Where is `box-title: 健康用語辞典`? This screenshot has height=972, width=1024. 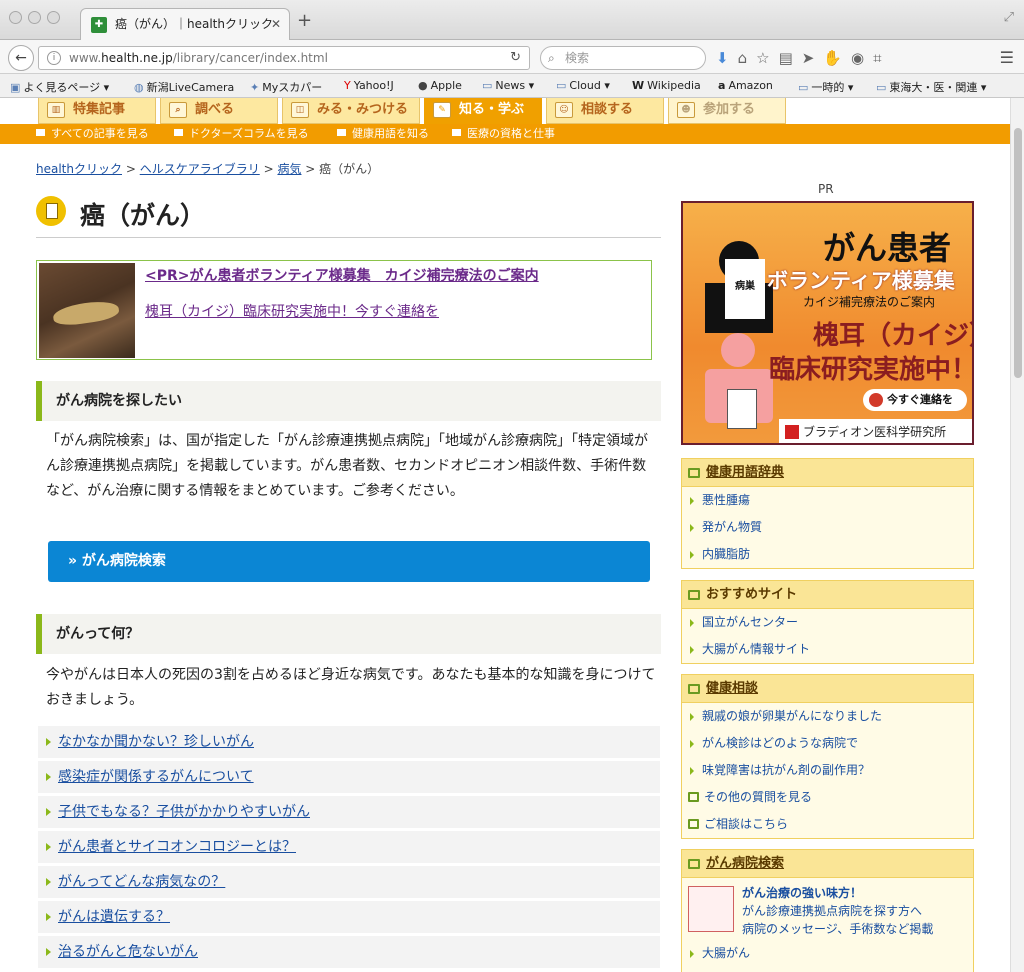 box-title: 健康用語辞典 is located at coordinates (745, 472).